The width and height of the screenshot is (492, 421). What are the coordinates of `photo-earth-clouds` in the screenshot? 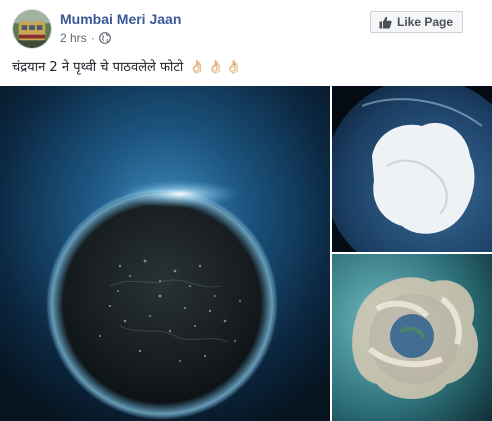 It's located at (412, 337).